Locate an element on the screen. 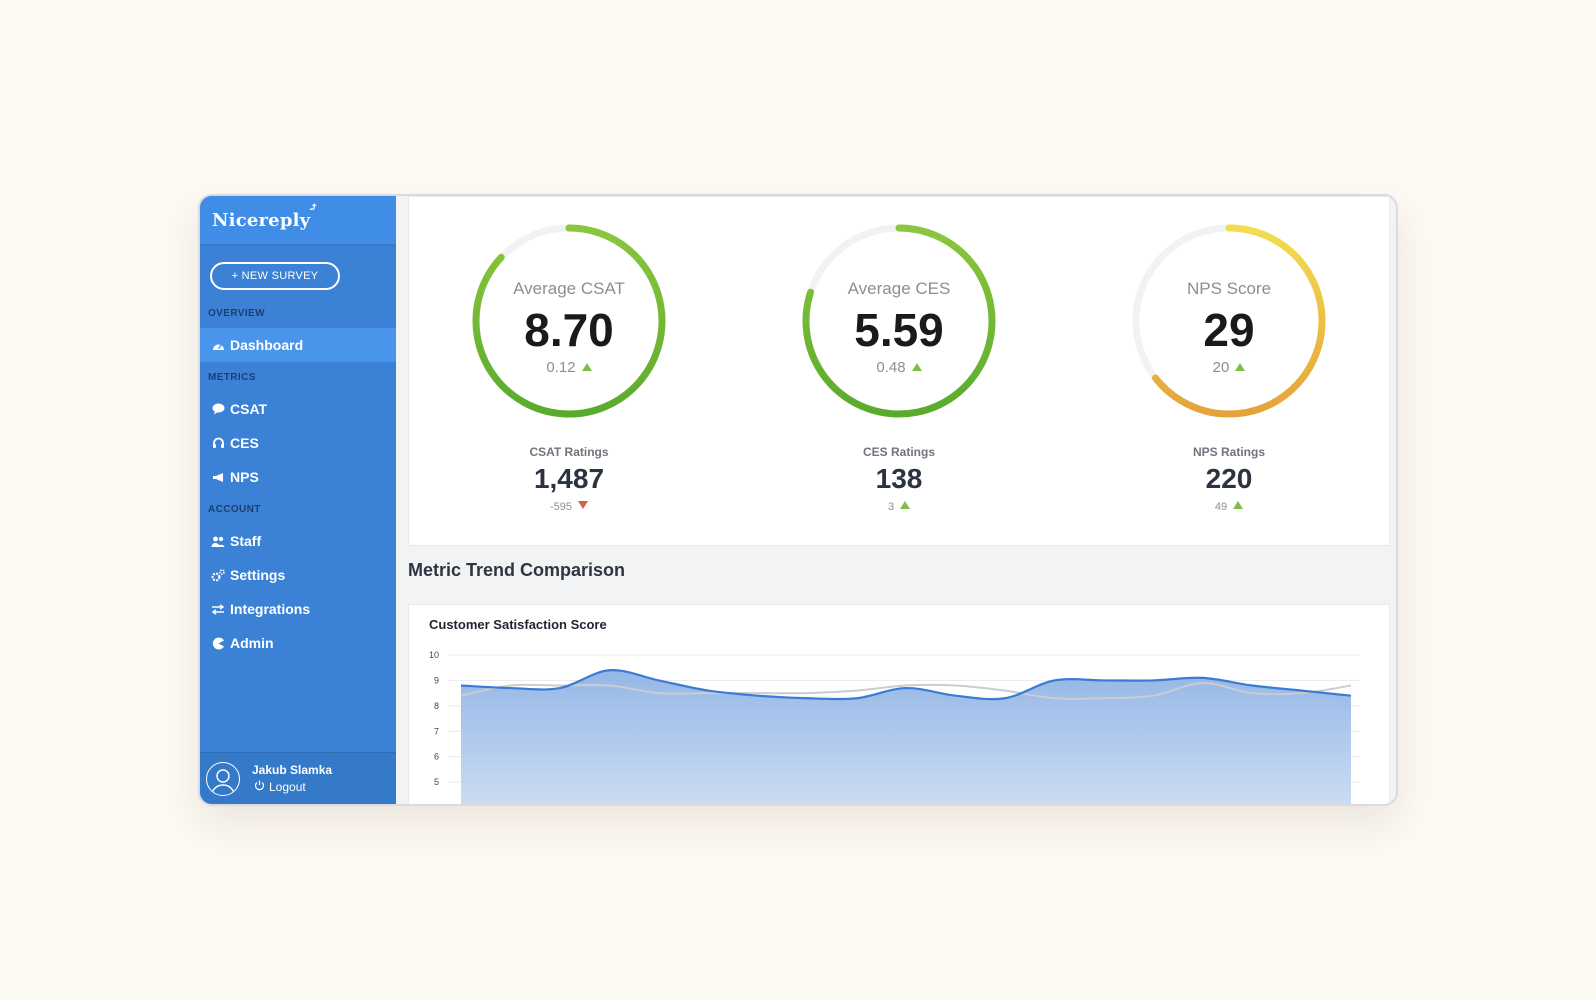 The height and width of the screenshot is (1000, 1596). y-tick-label: 4 is located at coordinates (436, 804).